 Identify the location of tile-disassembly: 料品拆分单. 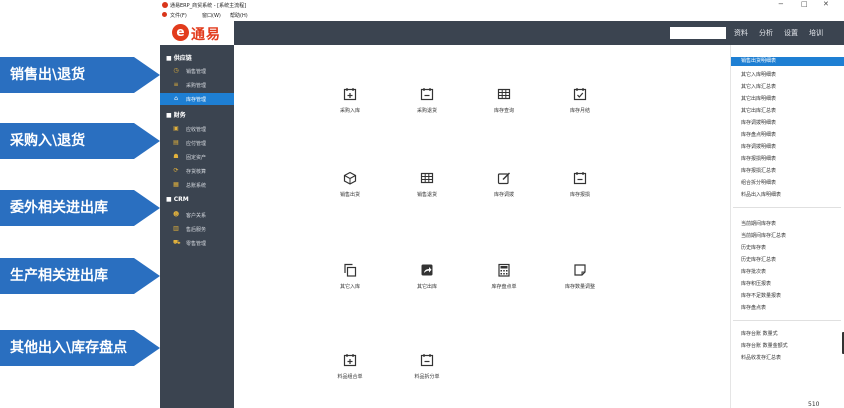
(427, 373).